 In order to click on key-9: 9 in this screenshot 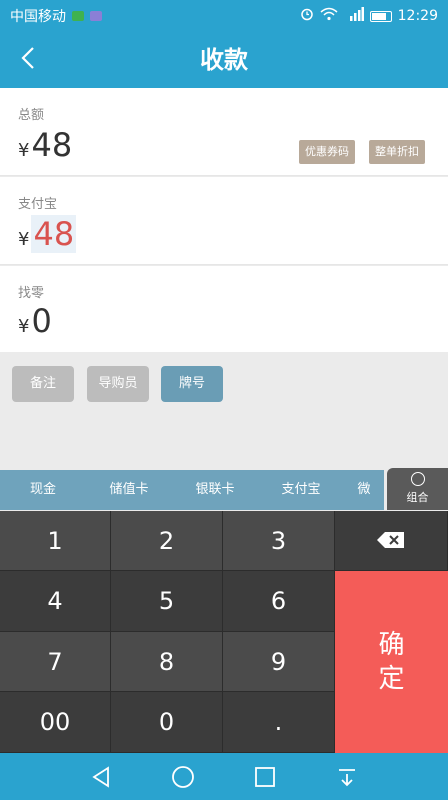, I will do `click(279, 662)`.